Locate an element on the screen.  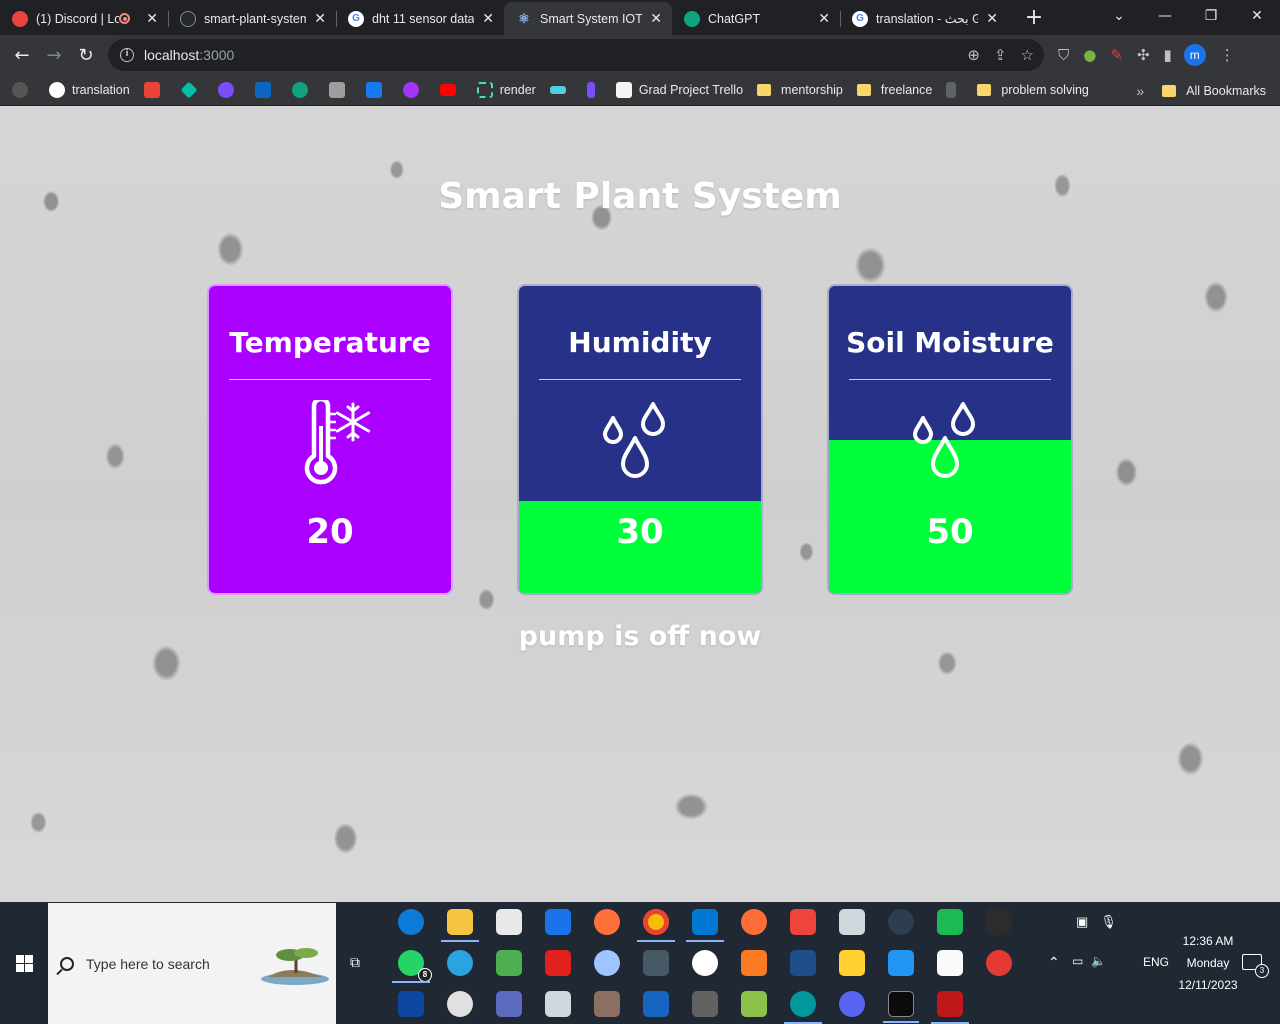
paint-icon is located at coordinates (607, 963).